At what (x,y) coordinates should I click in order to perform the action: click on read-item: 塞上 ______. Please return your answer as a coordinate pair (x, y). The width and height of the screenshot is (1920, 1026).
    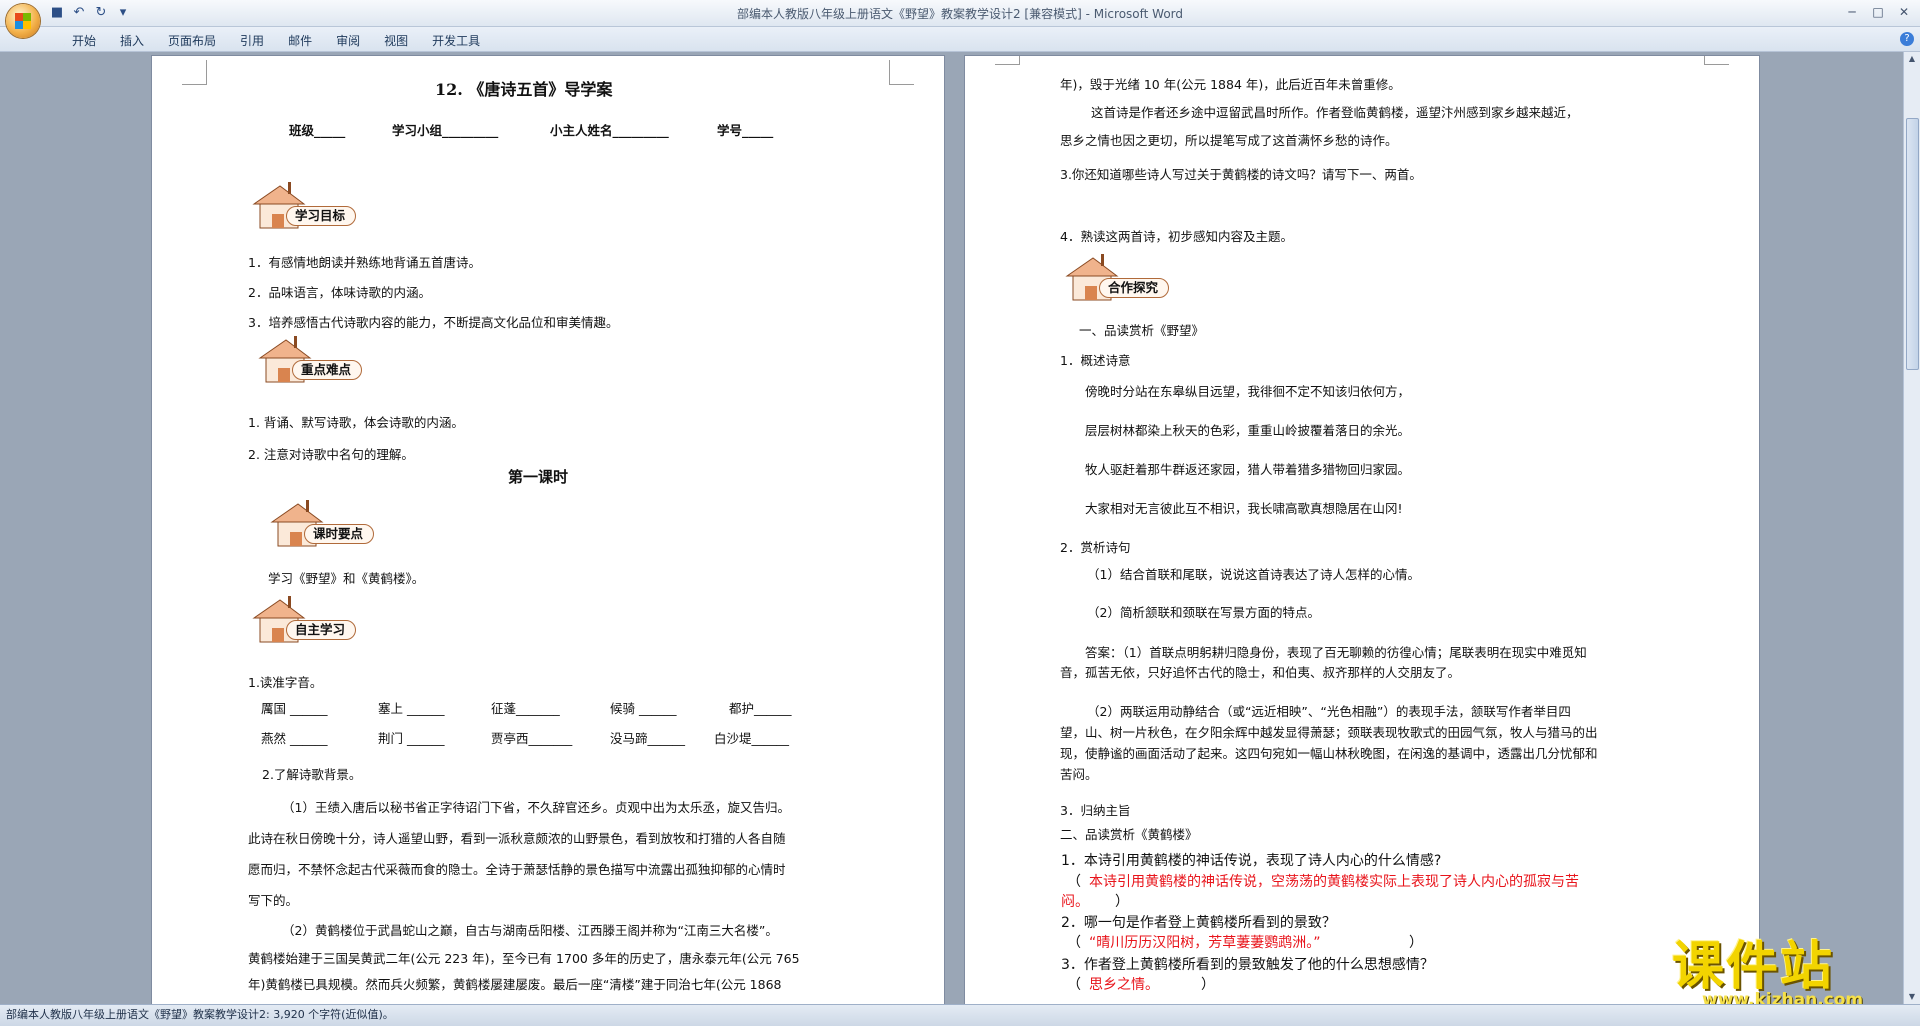
    Looking at the image, I should click on (411, 708).